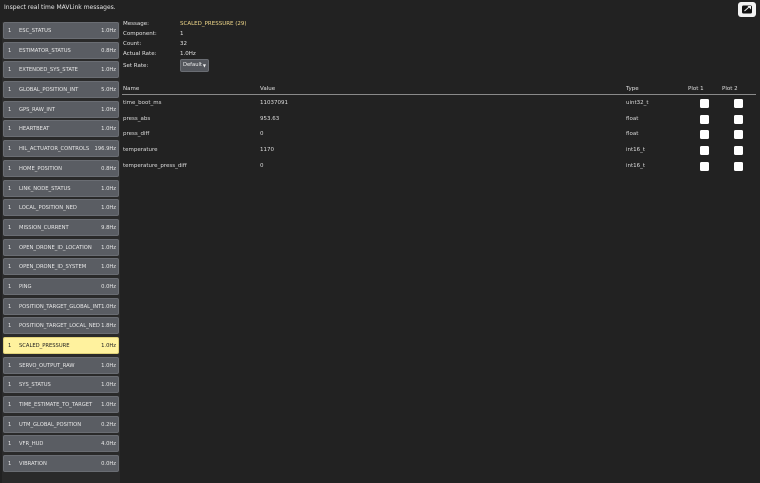 The height and width of the screenshot is (483, 760). I want to click on column-header-type: Type, so click(632, 89).